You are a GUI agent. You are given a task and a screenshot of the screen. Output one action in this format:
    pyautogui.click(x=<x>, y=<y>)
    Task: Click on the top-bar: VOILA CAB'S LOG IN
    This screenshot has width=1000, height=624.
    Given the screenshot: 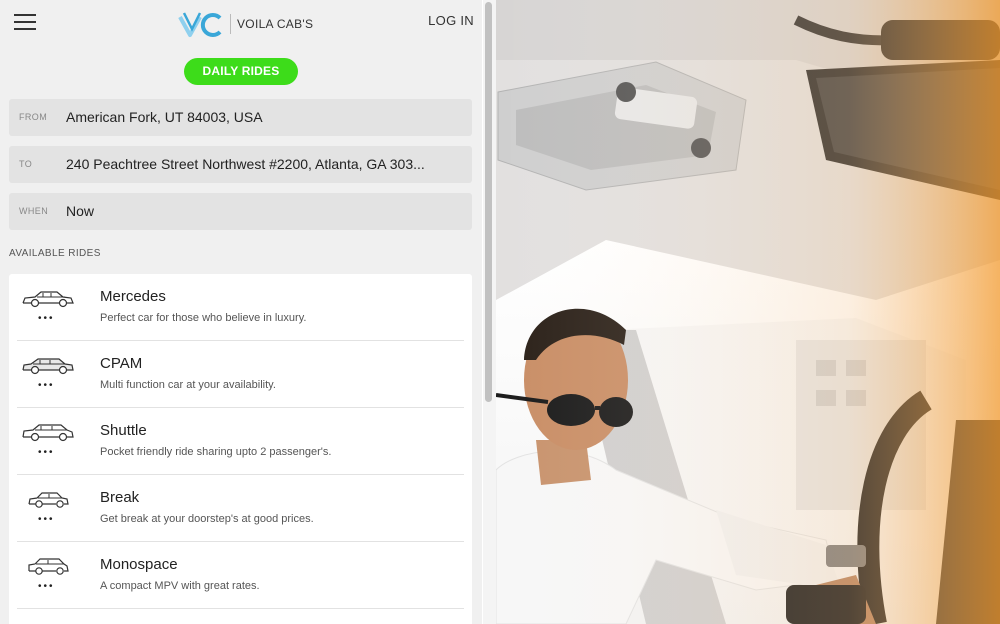 What is the action you would take?
    pyautogui.click(x=241, y=22)
    